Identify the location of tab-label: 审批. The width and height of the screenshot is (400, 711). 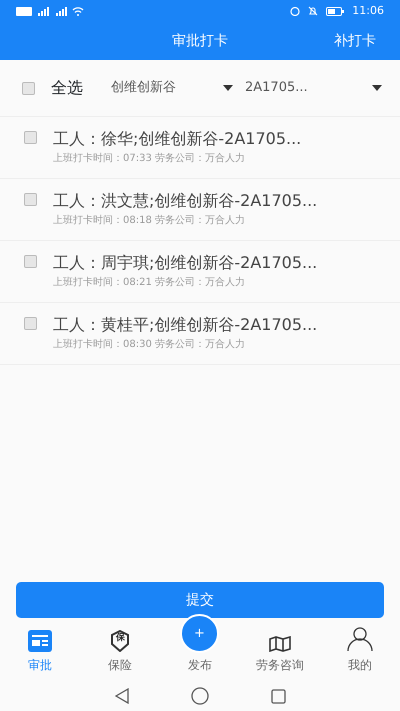
(40, 665).